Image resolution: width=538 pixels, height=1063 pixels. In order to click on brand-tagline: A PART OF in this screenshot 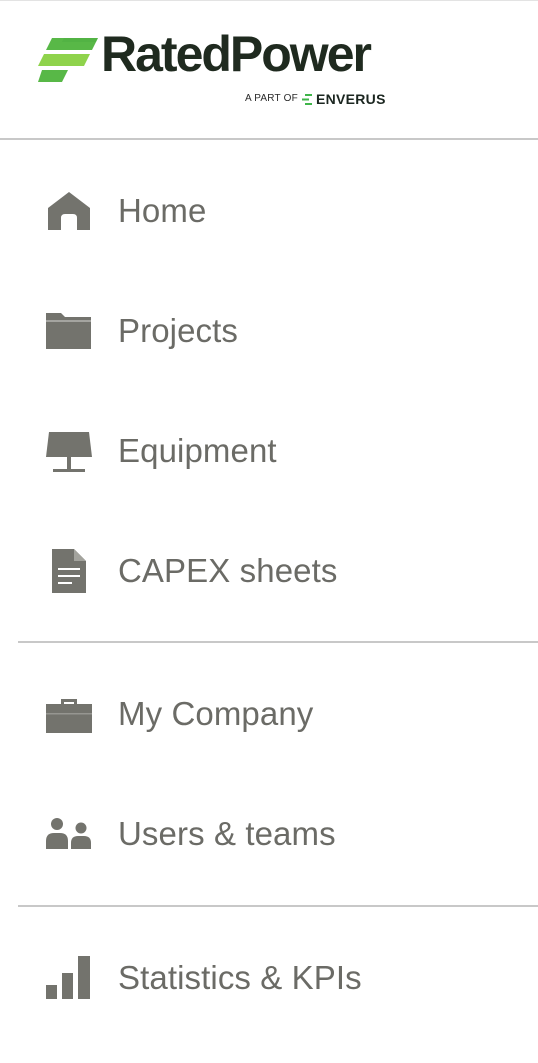, I will do `click(271, 98)`.